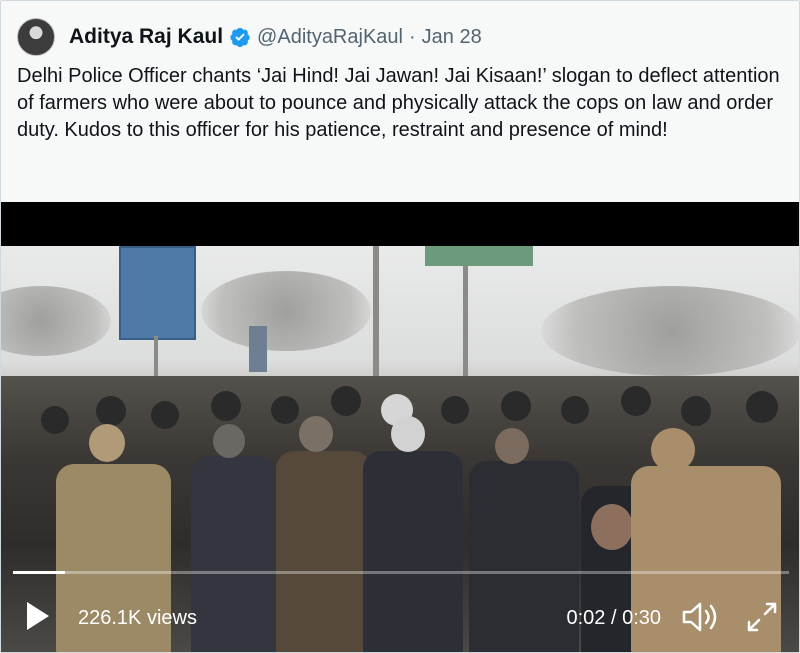 The width and height of the screenshot is (800, 653). Describe the element at coordinates (137, 618) in the screenshot. I see `view-count: 226.1K views` at that location.